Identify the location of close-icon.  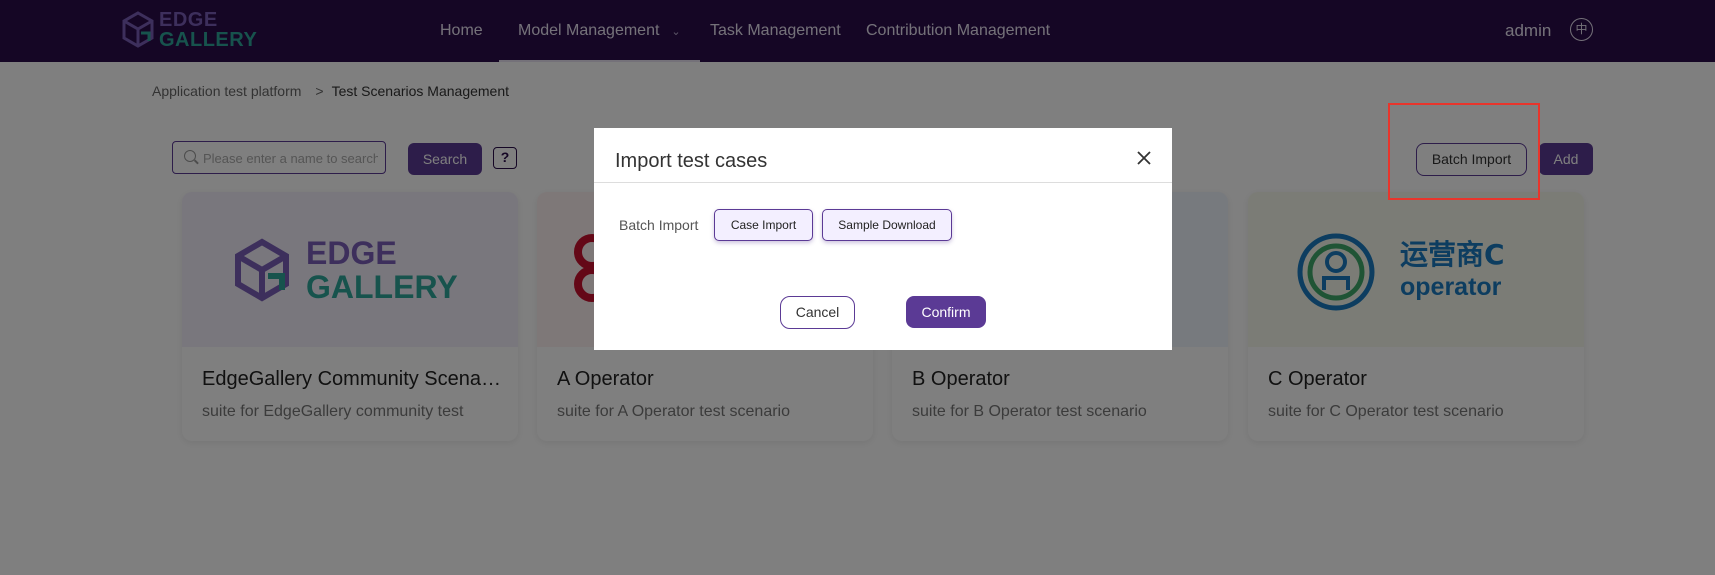
(1144, 158).